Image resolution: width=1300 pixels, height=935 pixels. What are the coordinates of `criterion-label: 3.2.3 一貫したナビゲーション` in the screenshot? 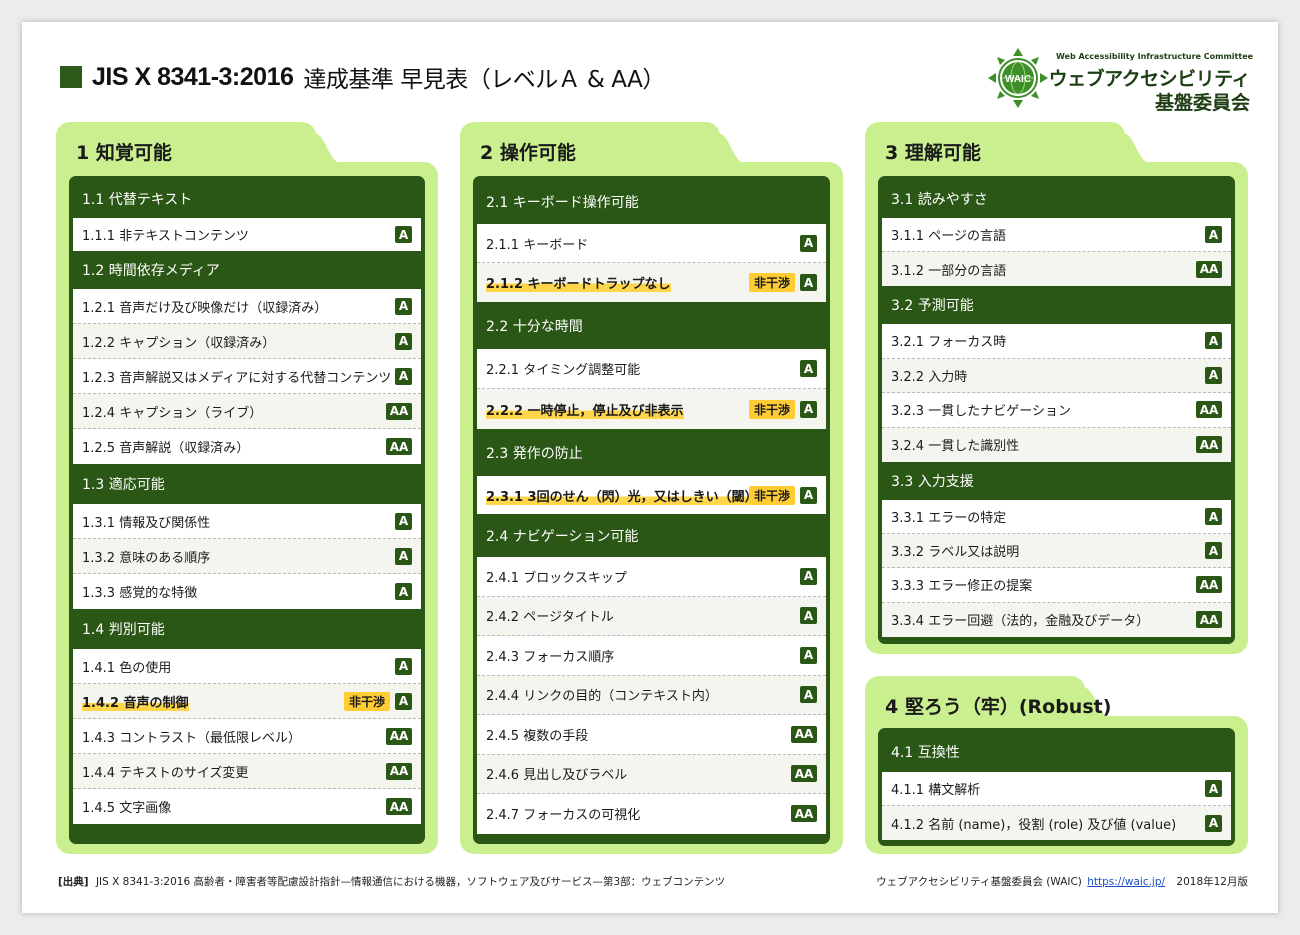 It's located at (1043, 409).